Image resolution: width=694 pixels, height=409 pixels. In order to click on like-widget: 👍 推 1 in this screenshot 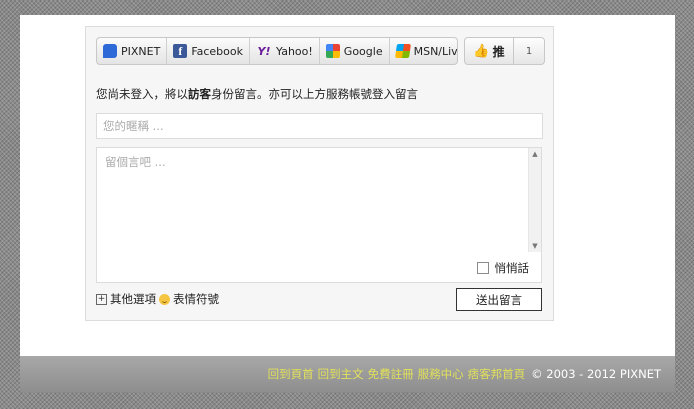, I will do `click(504, 51)`.